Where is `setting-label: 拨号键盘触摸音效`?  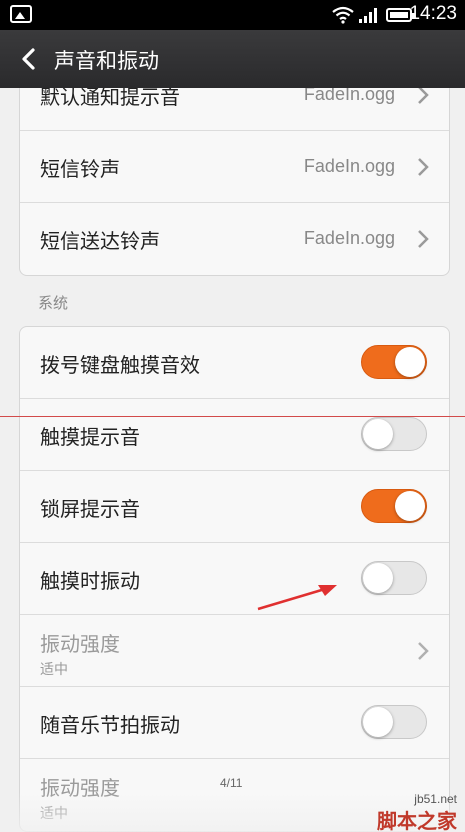
setting-label: 拨号键盘触摸音效 is located at coordinates (120, 365).